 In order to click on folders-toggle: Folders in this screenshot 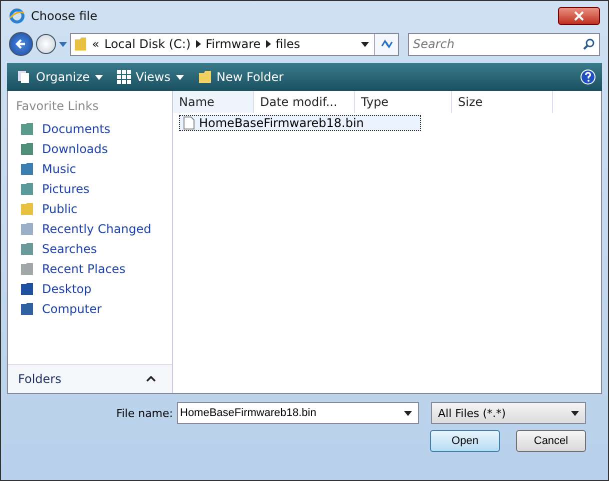, I will do `click(90, 378)`.